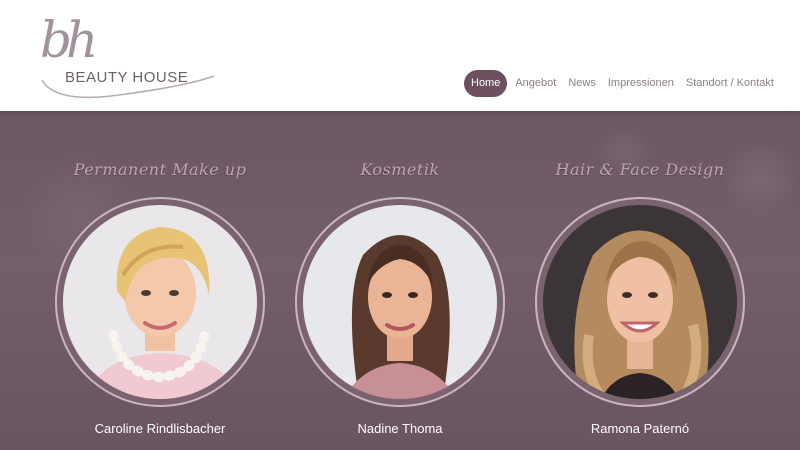  What do you see at coordinates (400, 428) in the screenshot?
I see `person-name: Nadine Thoma` at bounding box center [400, 428].